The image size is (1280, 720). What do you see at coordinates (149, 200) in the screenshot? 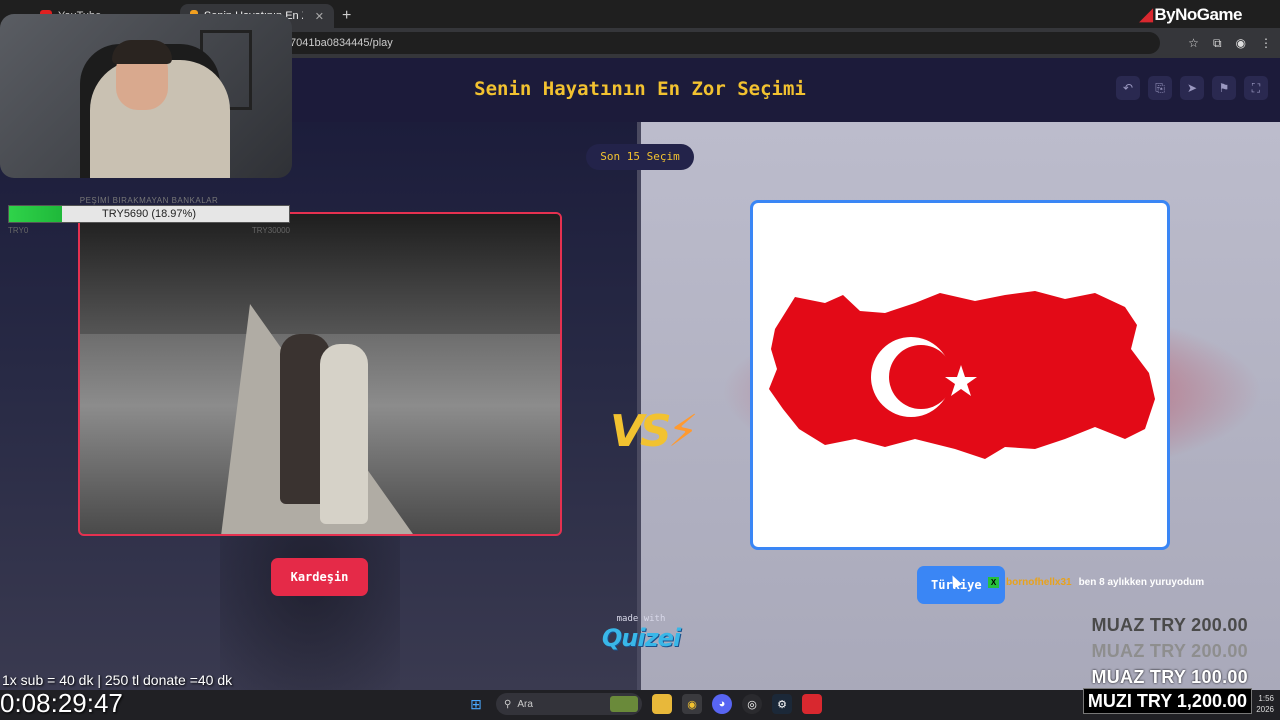
I see `goal-caption: PEŞİMİ BIRAKMAYAN BANKALAR` at bounding box center [149, 200].